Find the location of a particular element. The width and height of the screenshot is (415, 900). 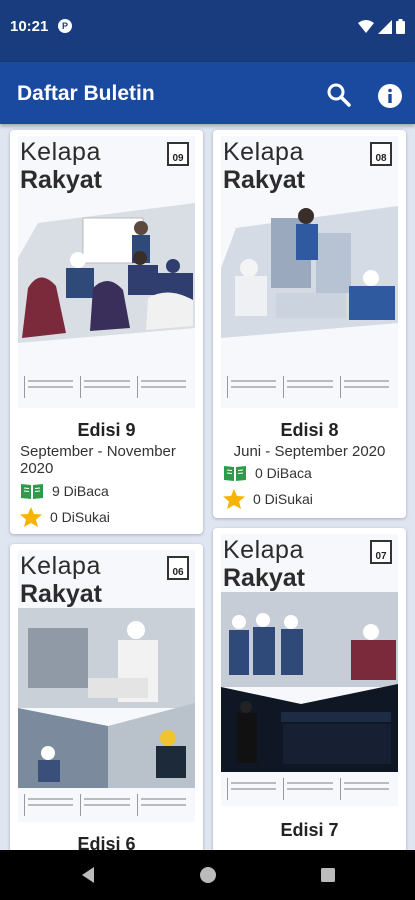

bulletin-cover: Kelapa Rakyat 06 is located at coordinates (106, 686).